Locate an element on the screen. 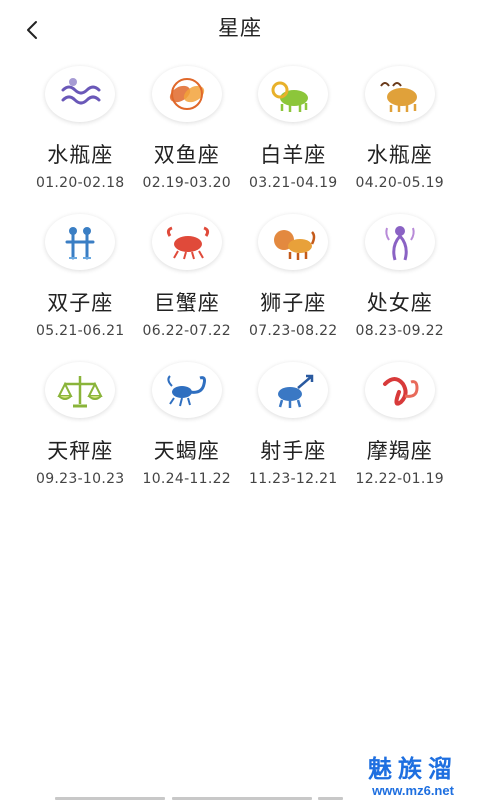  zodiac-name: 狮子座 is located at coordinates (293, 303).